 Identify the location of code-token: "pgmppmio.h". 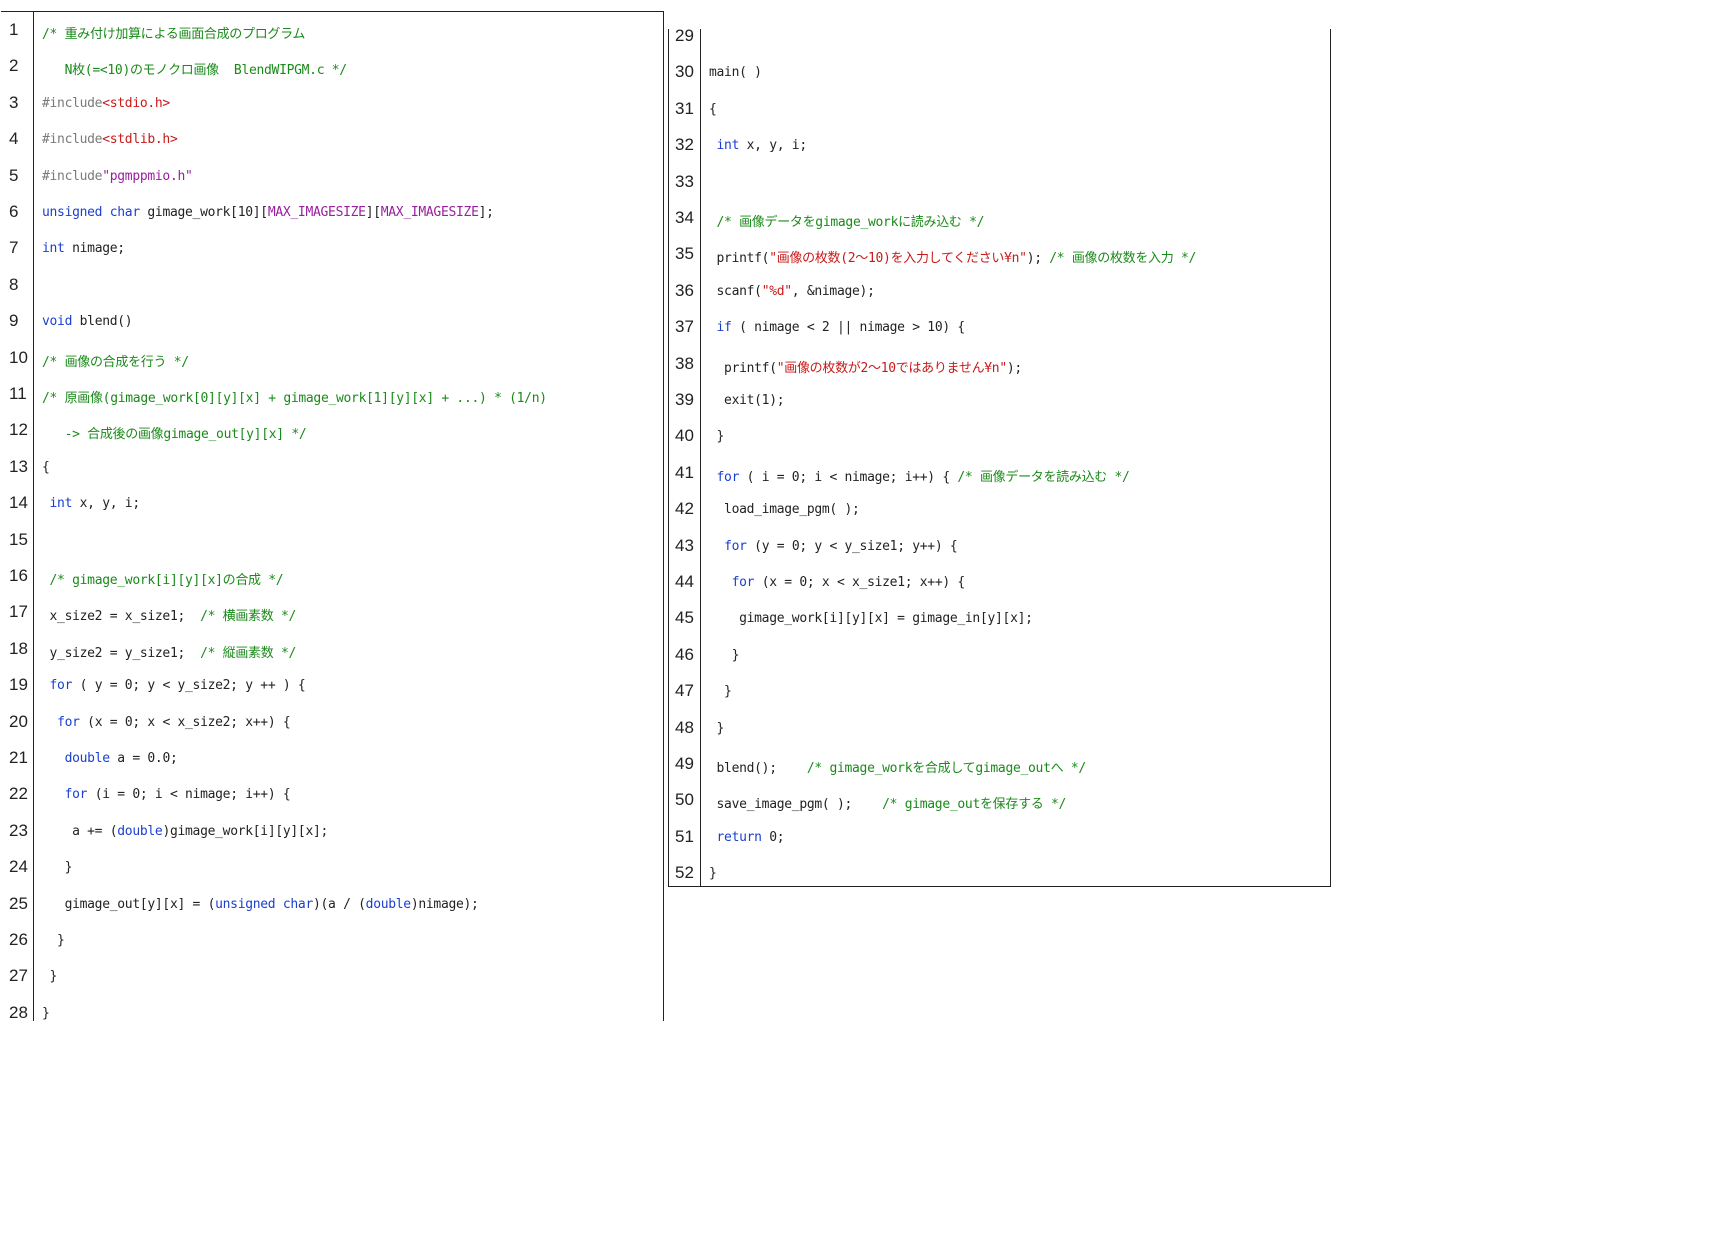
(147, 176).